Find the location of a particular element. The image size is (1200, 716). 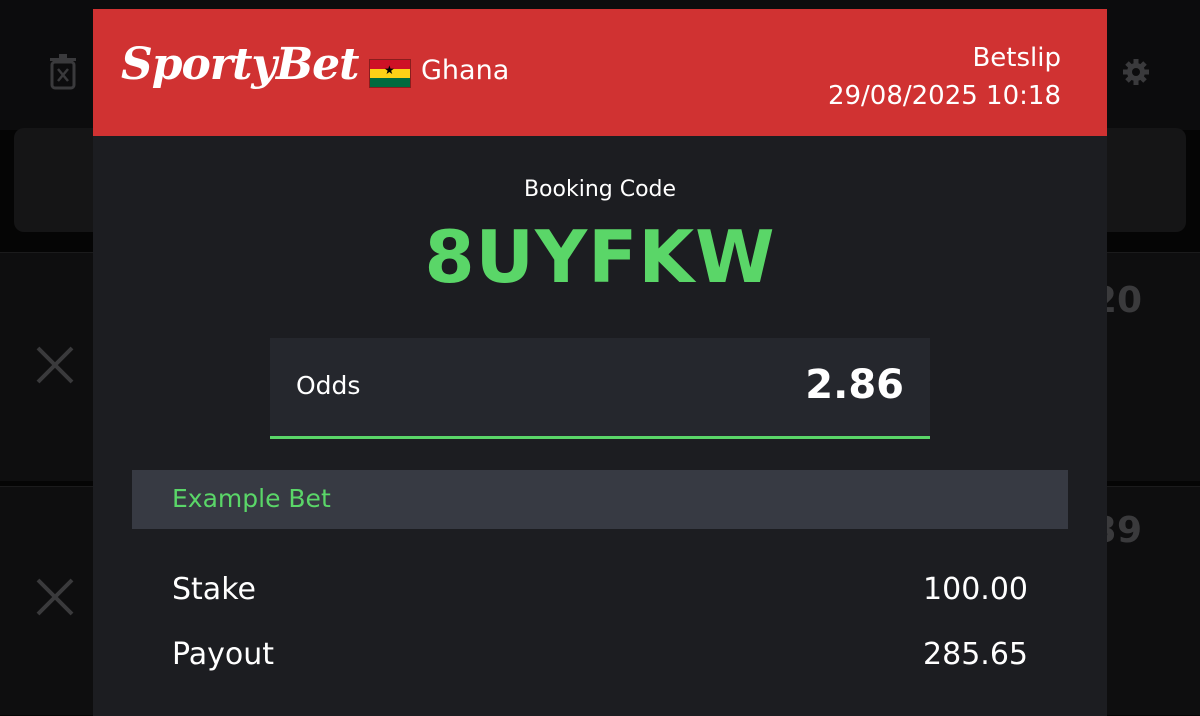

odds-box: Odds 2.86 is located at coordinates (600, 388).